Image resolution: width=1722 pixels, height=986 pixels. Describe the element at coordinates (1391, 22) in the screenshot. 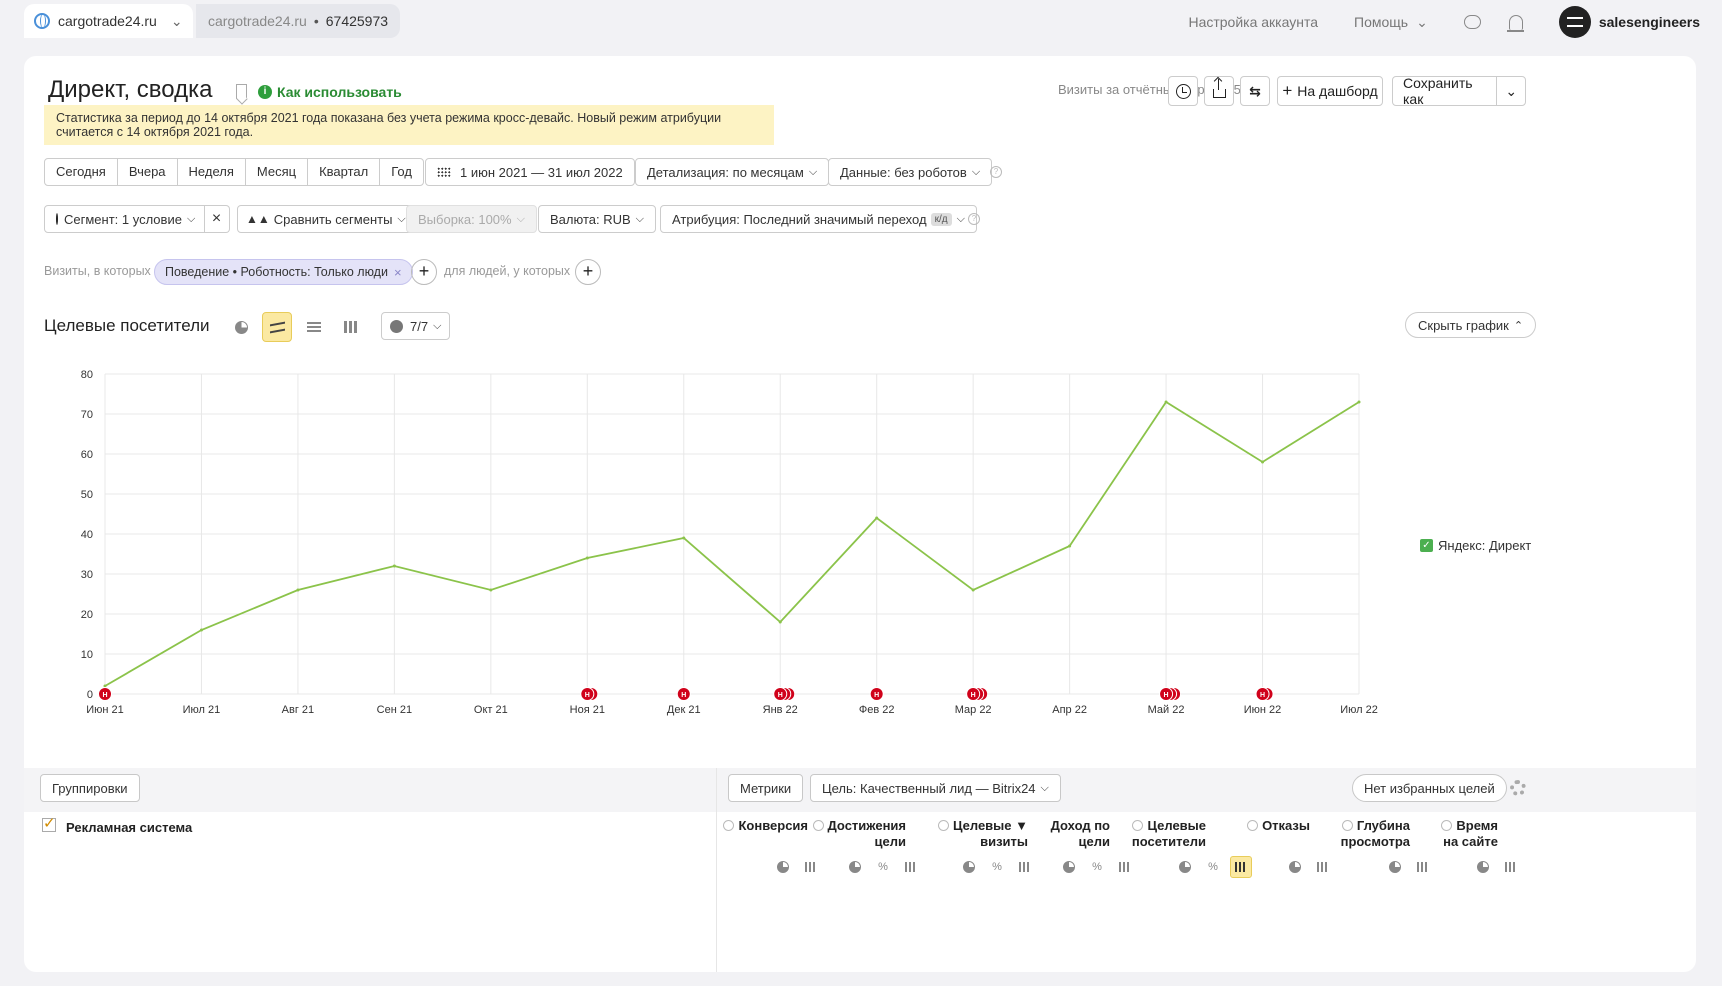

I see `help-menu: Помощь ⌄` at that location.